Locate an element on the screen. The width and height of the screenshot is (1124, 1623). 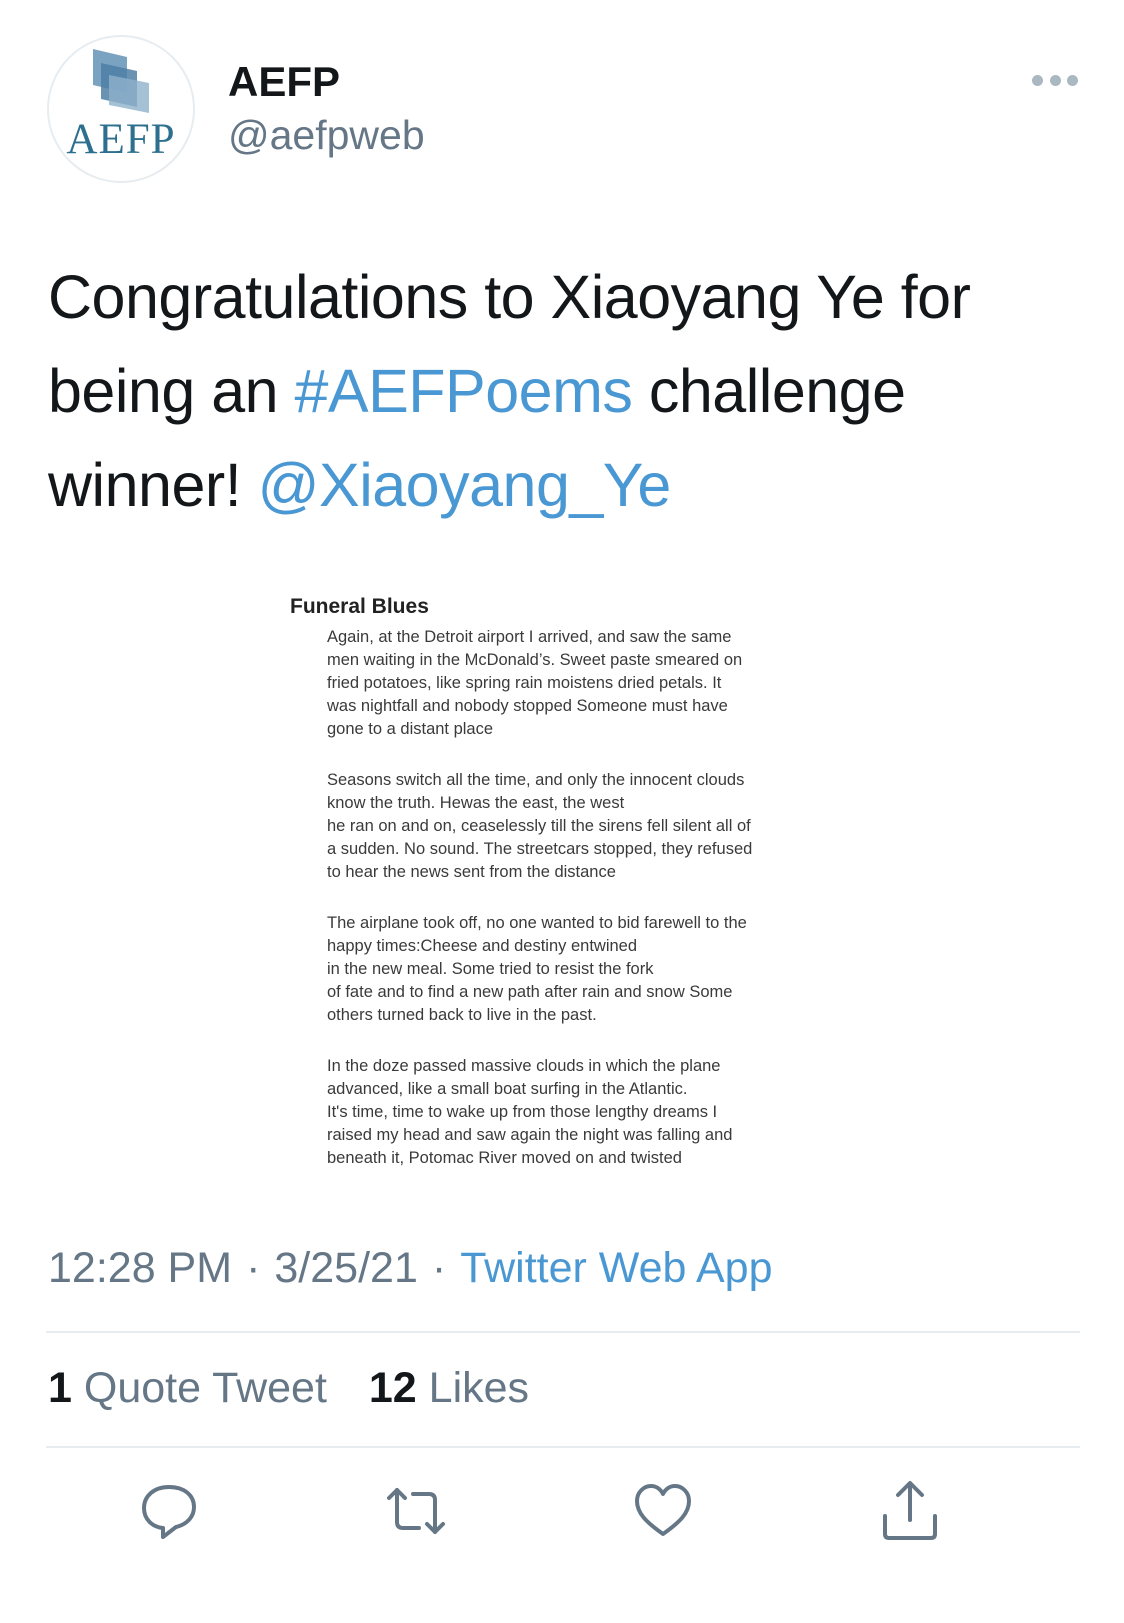
reply-icon is located at coordinates (169, 1511).